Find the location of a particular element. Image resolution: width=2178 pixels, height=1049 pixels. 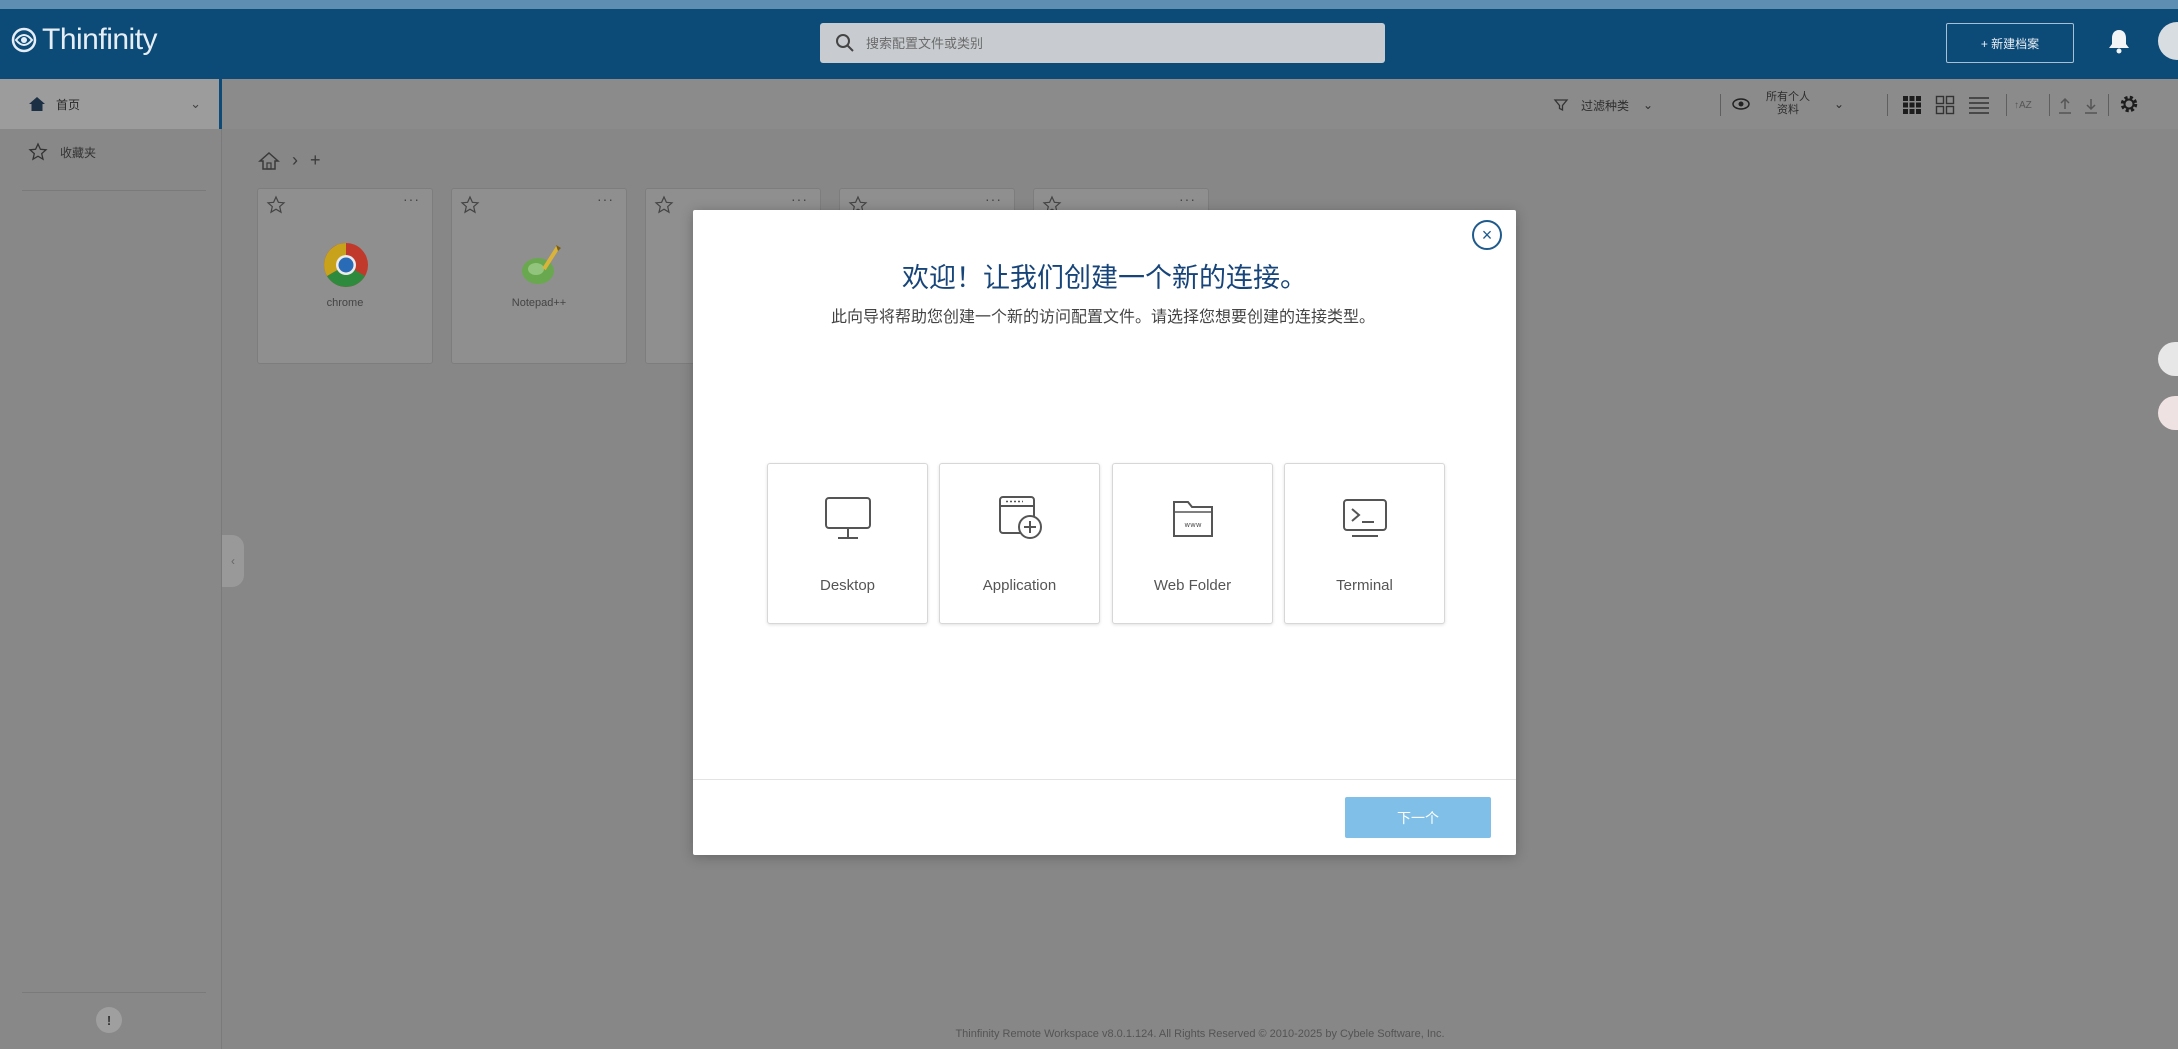

profile-card: ··· chrome is located at coordinates (345, 276).